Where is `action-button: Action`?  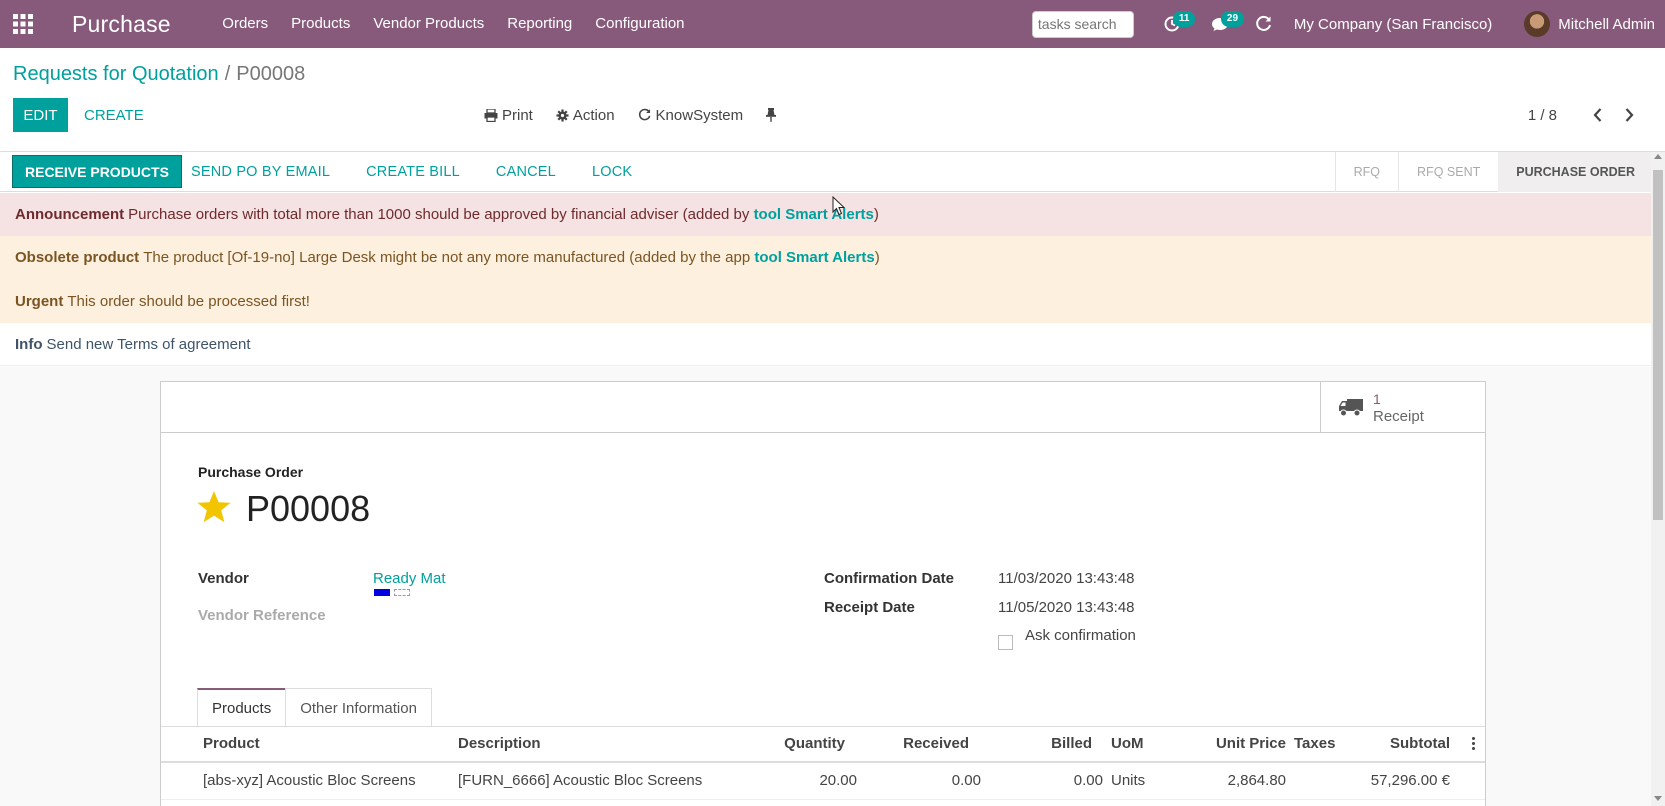
action-button: Action is located at coordinates (585, 115).